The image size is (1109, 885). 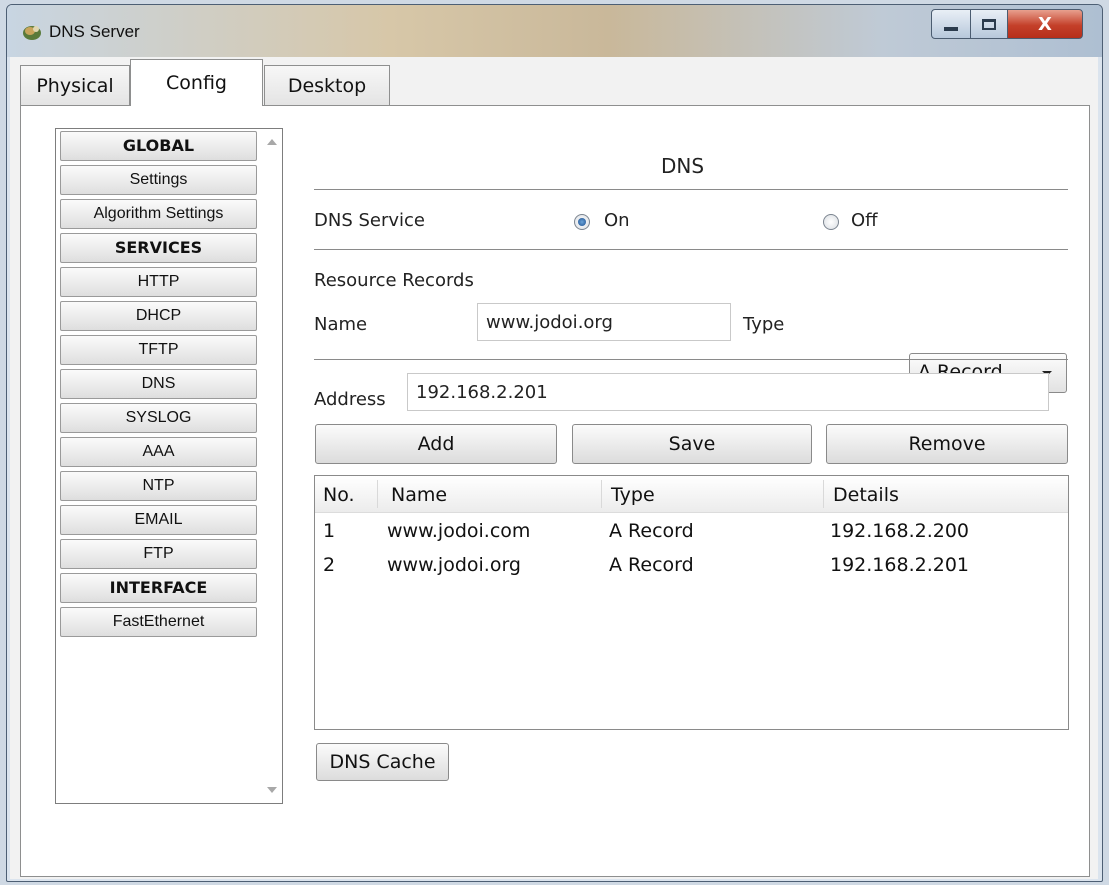 I want to click on name-label: Name, so click(x=341, y=324).